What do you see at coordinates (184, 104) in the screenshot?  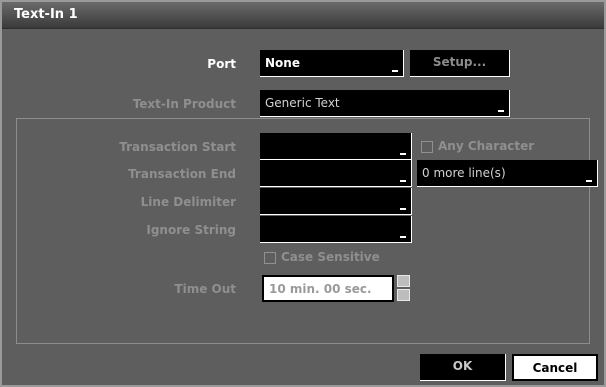 I see `product-label: Text-In Product` at bounding box center [184, 104].